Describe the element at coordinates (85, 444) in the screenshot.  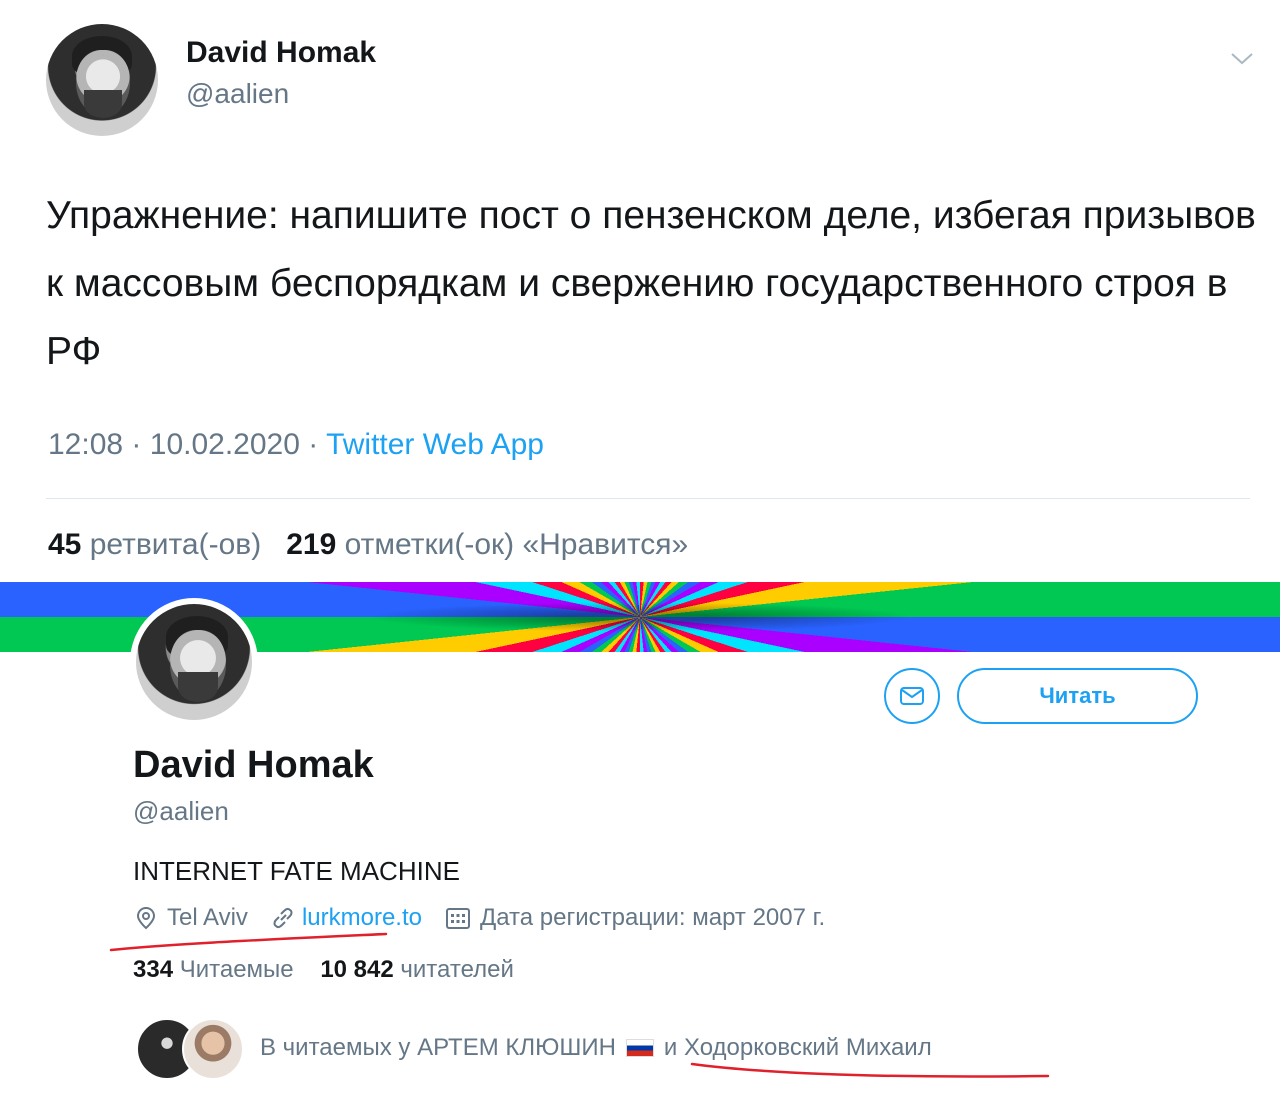
I see `tweet-time: 12:08` at that location.